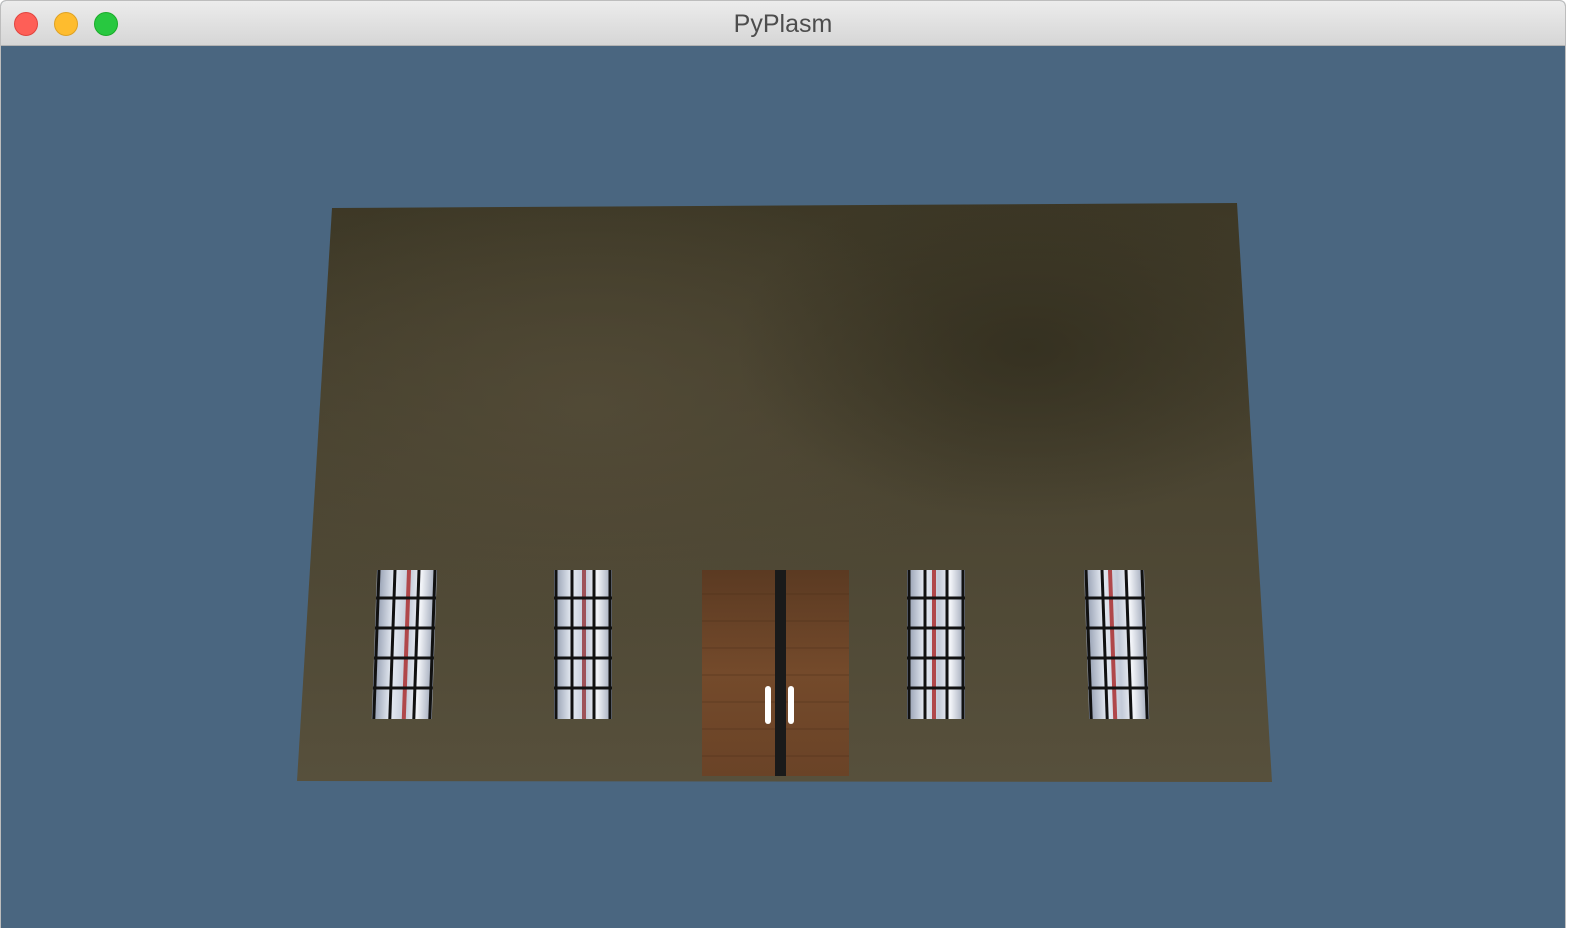 This screenshot has height=928, width=1580. I want to click on title-bar: PyPlasm, so click(783, 23).